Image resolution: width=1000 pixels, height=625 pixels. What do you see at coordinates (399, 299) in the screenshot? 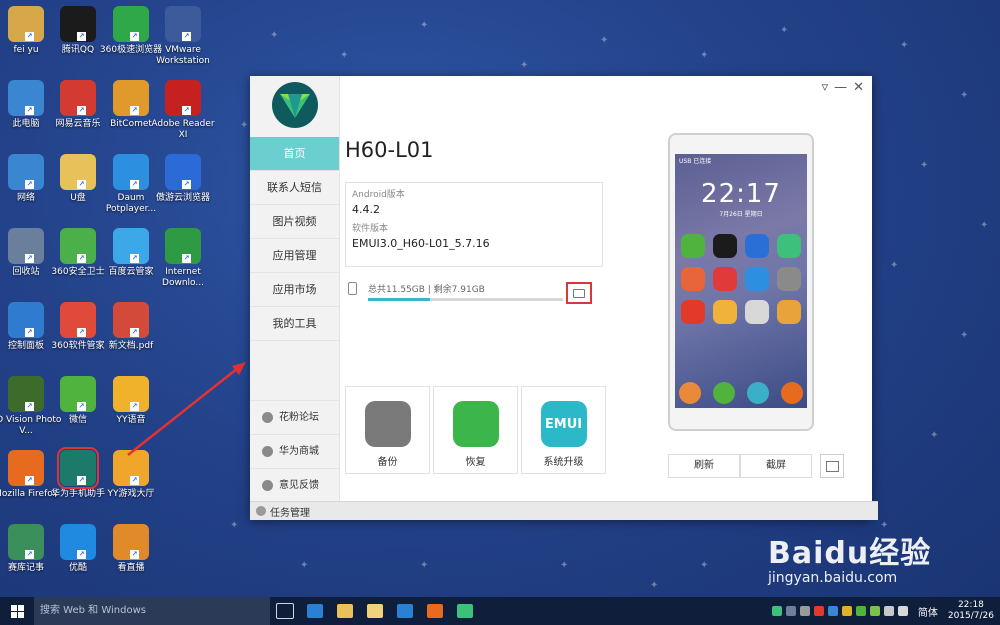
I see `storage-bar-fill` at bounding box center [399, 299].